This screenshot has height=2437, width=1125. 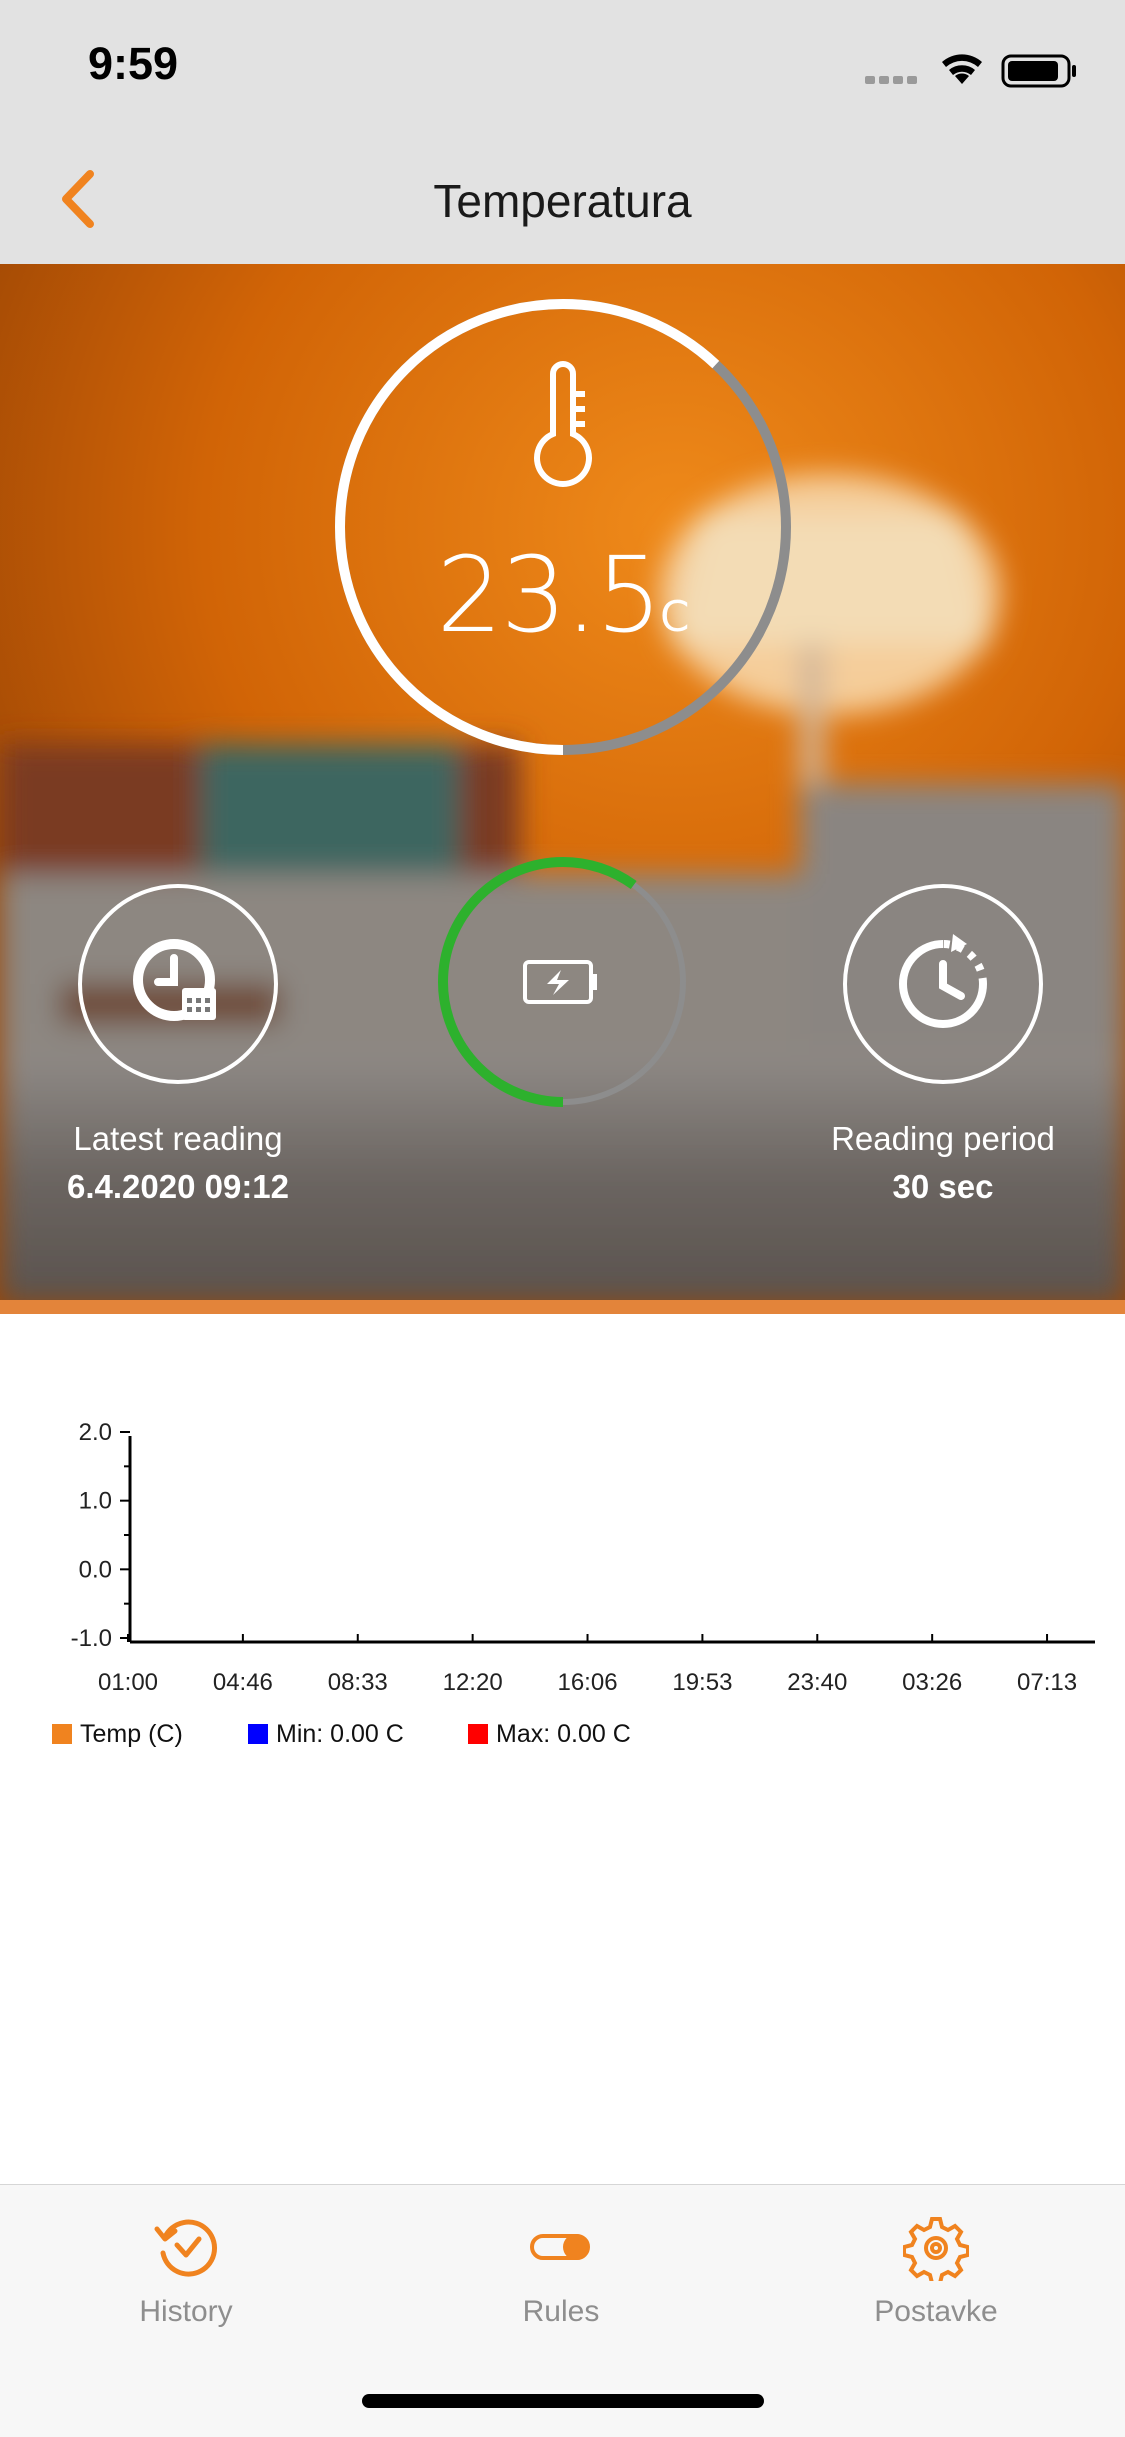 What do you see at coordinates (1047, 1682) in the screenshot?
I see `chart-x-tick-label: 07:13` at bounding box center [1047, 1682].